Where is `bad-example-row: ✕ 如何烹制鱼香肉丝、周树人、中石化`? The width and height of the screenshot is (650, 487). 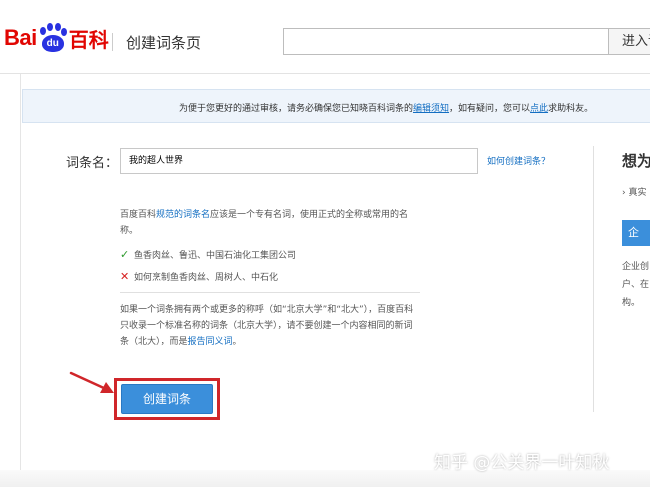 bad-example-row: ✕ 如何烹制鱼香肉丝、周树人、中石化 is located at coordinates (199, 276).